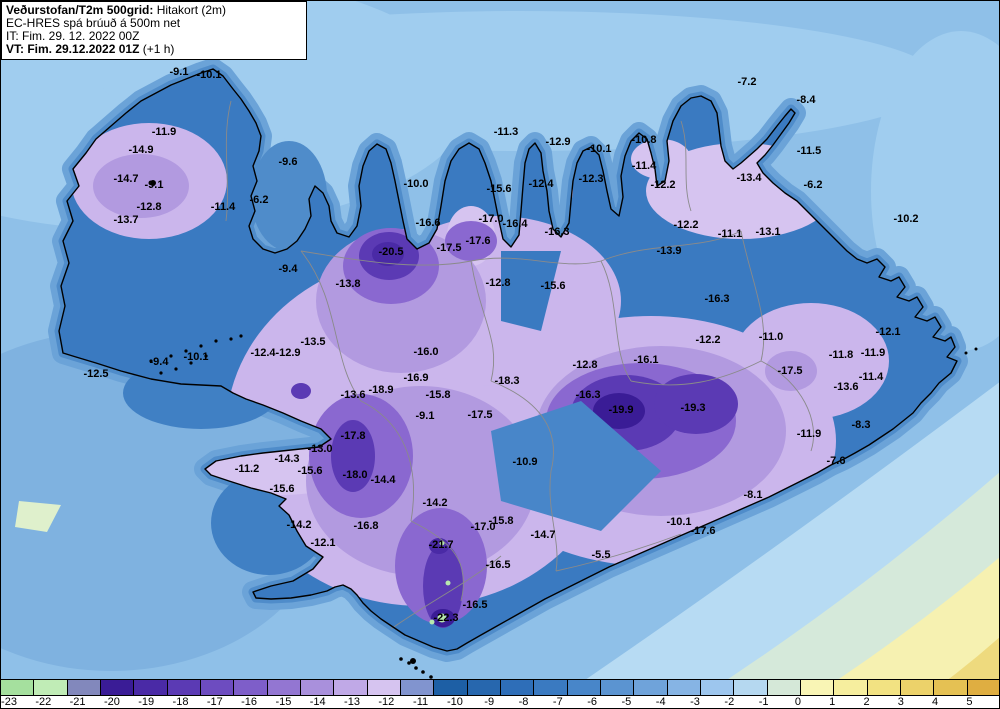 The width and height of the screenshot is (1000, 709). Describe the element at coordinates (73, 49) in the screenshot. I see `valid-time-main: VT: Fim. 29.12.2022 01Z` at that location.